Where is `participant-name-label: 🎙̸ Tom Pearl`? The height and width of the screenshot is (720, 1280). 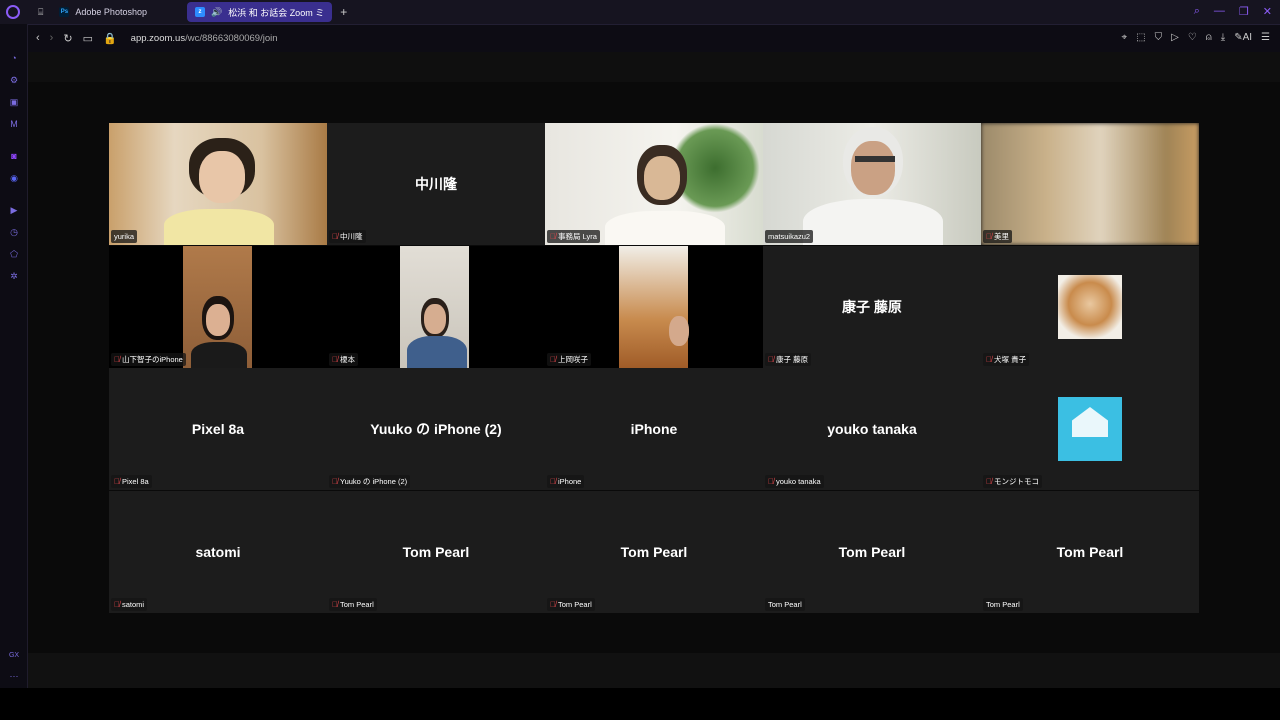 participant-name-label: 🎙̸ Tom Pearl is located at coordinates (571, 604).